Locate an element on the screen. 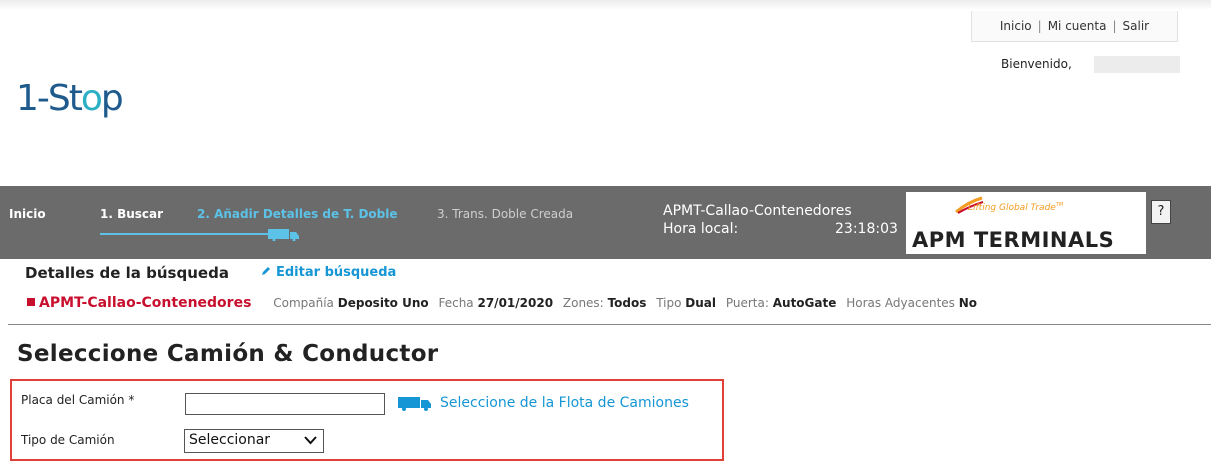 This screenshot has height=461, width=1211. terminal-marker-icon is located at coordinates (31, 302).